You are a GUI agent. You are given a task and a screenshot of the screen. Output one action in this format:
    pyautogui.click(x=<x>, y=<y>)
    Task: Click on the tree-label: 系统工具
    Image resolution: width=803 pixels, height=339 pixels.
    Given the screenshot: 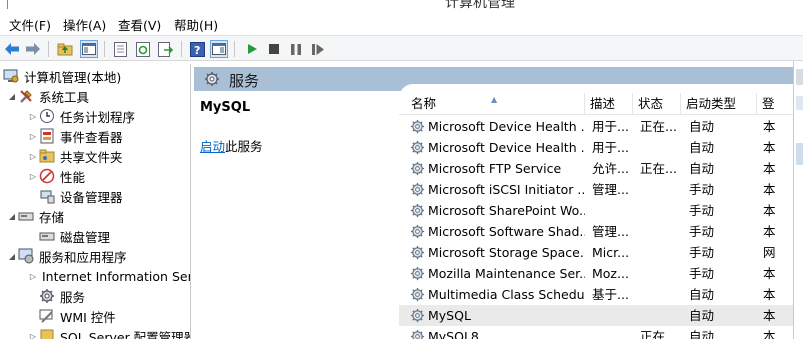 What is the action you would take?
    pyautogui.click(x=64, y=97)
    